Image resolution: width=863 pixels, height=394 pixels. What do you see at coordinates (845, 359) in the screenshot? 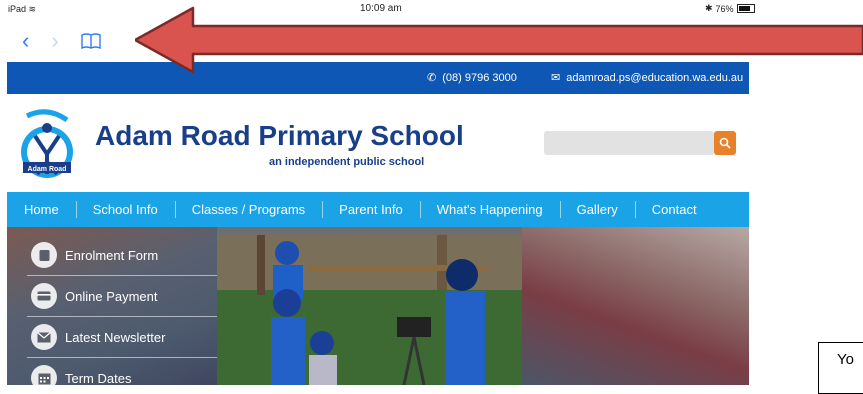
I see `annotation-note-text: Yo` at bounding box center [845, 359].